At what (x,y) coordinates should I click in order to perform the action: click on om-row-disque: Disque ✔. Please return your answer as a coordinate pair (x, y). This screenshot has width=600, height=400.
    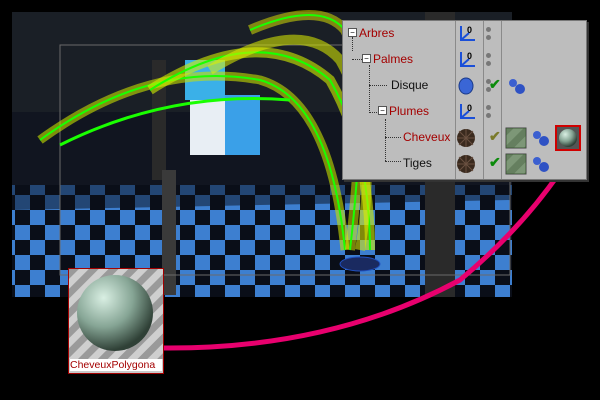
    Looking at the image, I should click on (464, 86).